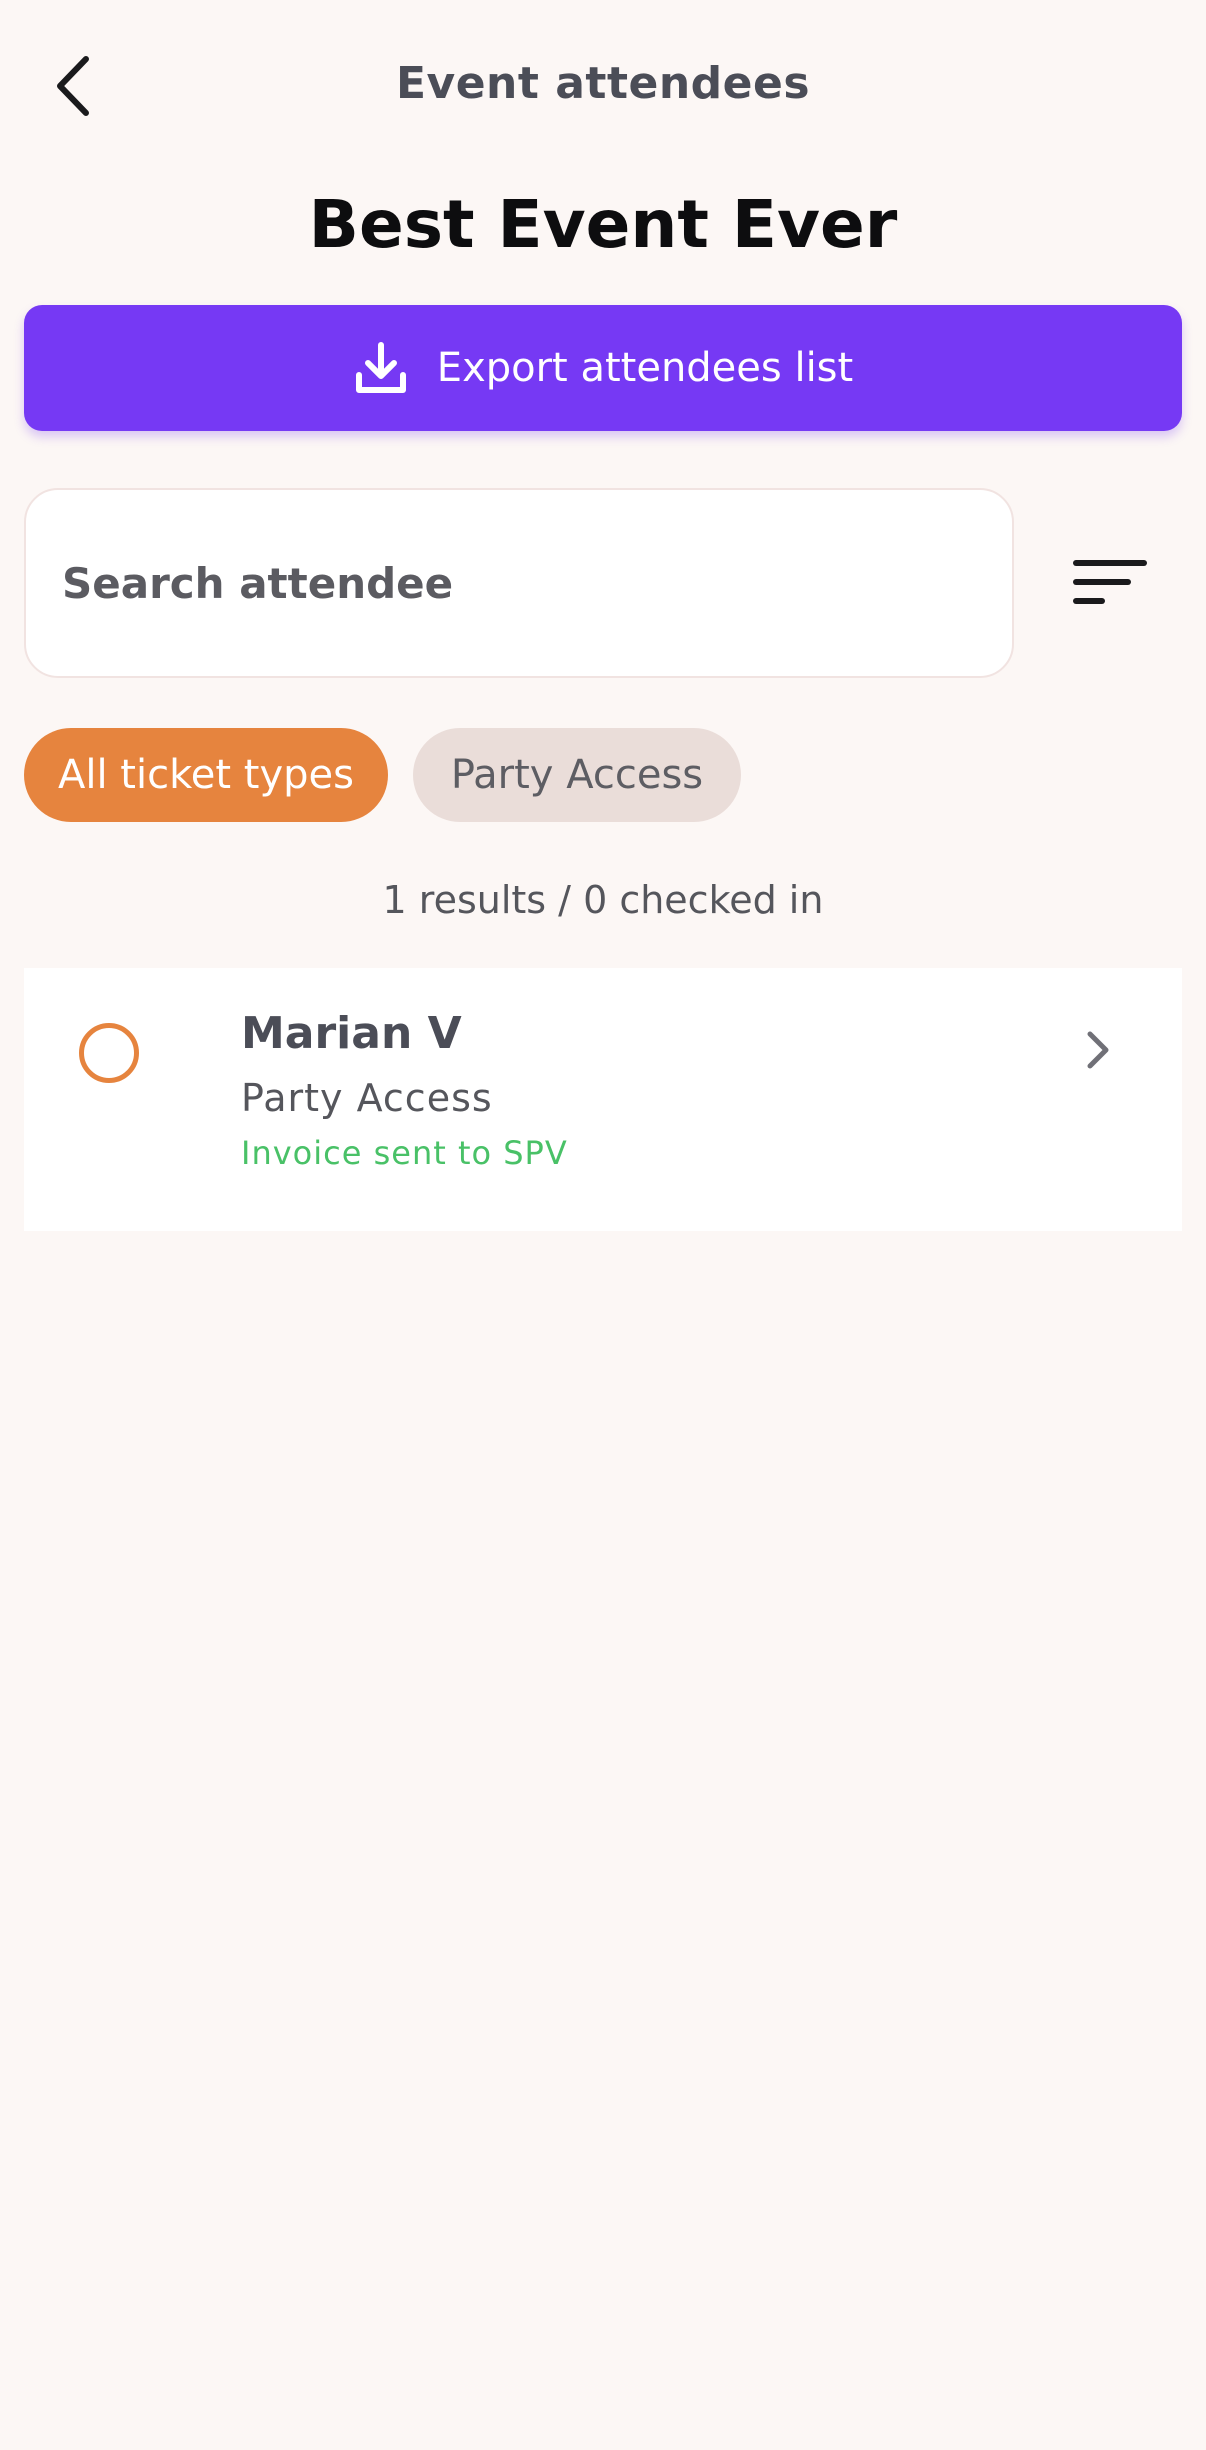 Image resolution: width=1206 pixels, height=2450 pixels. I want to click on filter-sort-icon, so click(1110, 582).